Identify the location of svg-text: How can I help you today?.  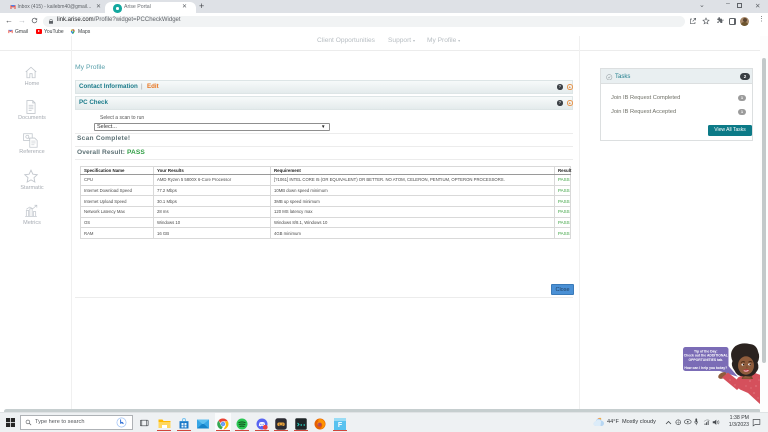
(705, 368).